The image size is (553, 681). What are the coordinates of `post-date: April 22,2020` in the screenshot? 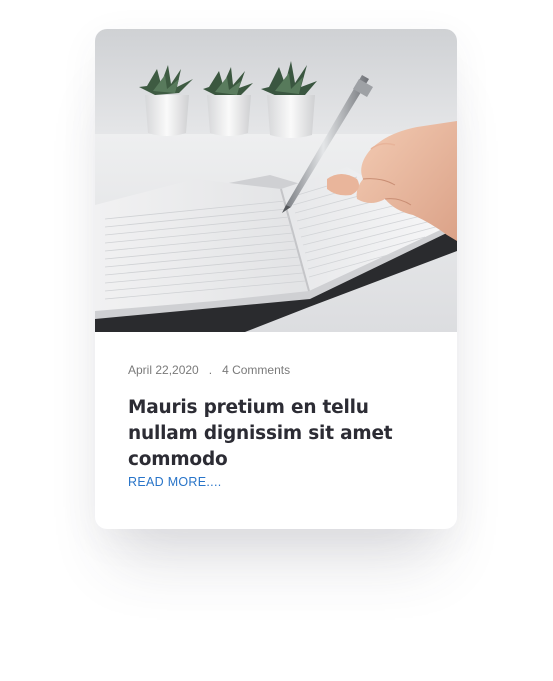 It's located at (163, 370).